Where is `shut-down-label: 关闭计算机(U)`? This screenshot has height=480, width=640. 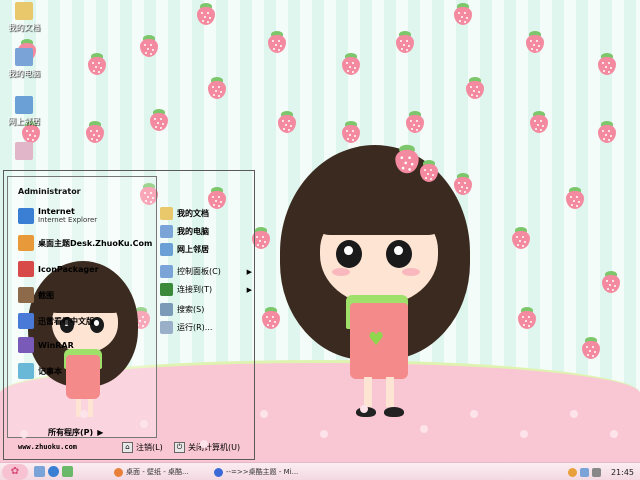 shut-down-label: 关闭计算机(U) is located at coordinates (214, 447).